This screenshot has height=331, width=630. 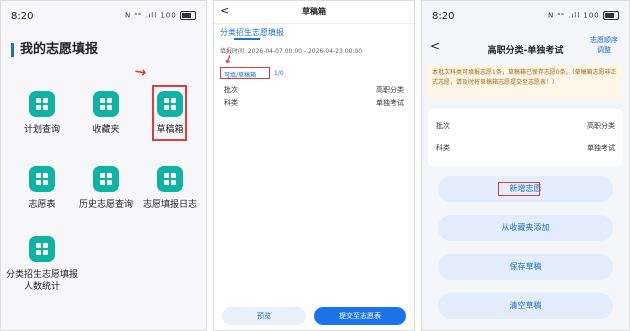 I want to click on save-draft-button: 保存草稿, so click(x=525, y=267).